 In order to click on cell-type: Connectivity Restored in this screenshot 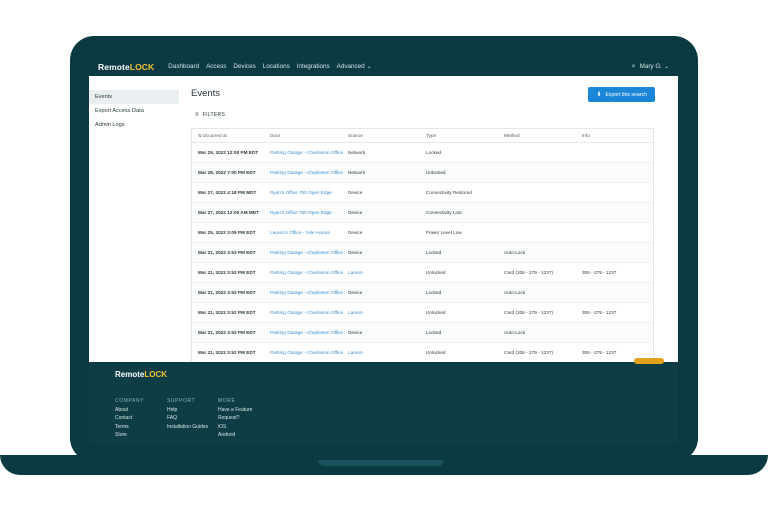, I will do `click(449, 192)`.